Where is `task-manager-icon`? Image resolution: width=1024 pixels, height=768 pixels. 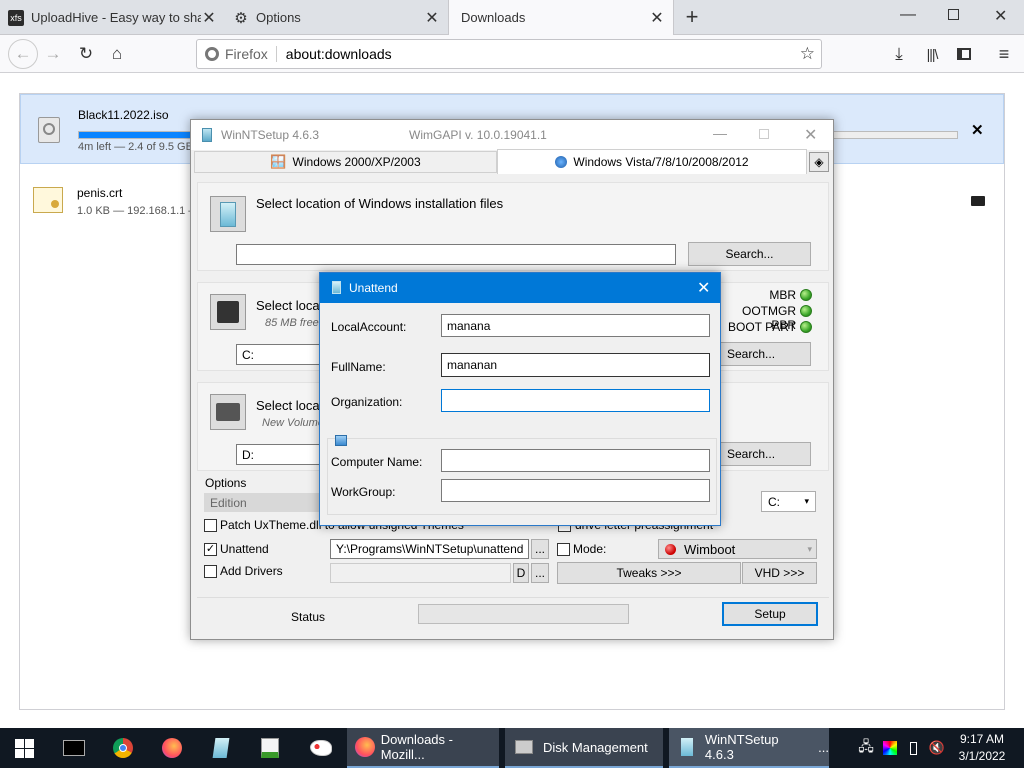
task-manager-icon is located at coordinates (270, 748).